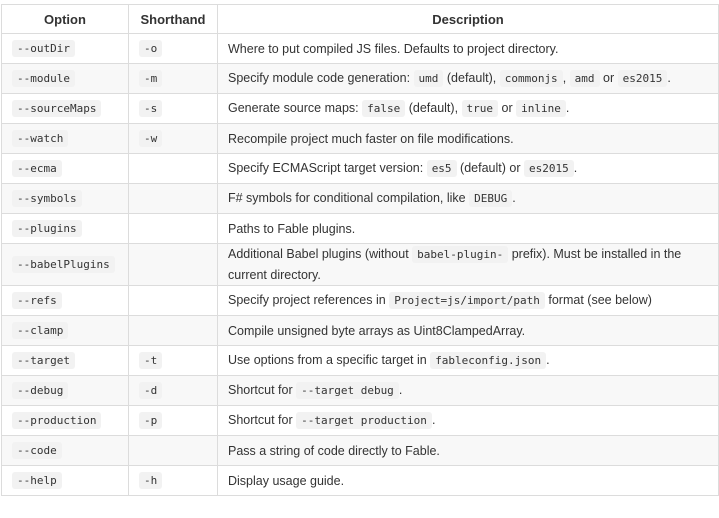 This screenshot has width=719, height=518. I want to click on inline-code: commonjs, so click(531, 78).